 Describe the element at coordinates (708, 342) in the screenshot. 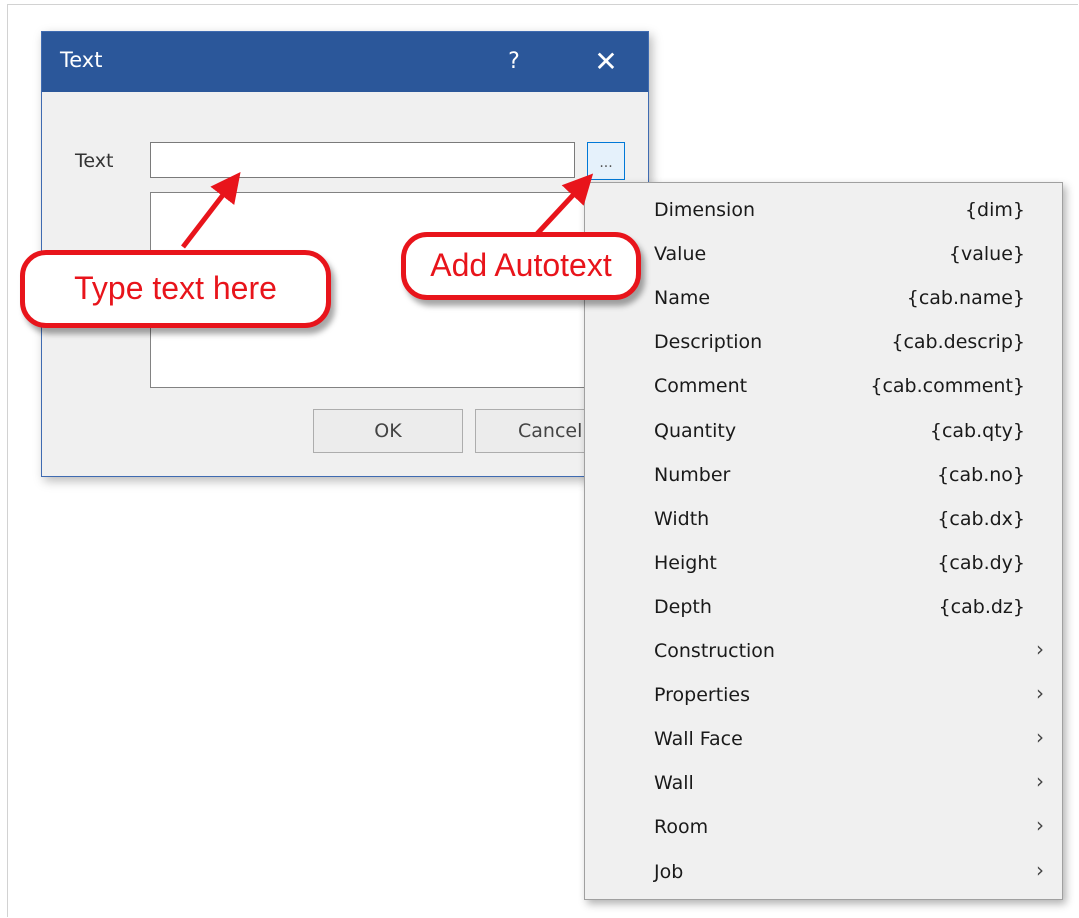

I see `menu-item-label: Description` at that location.